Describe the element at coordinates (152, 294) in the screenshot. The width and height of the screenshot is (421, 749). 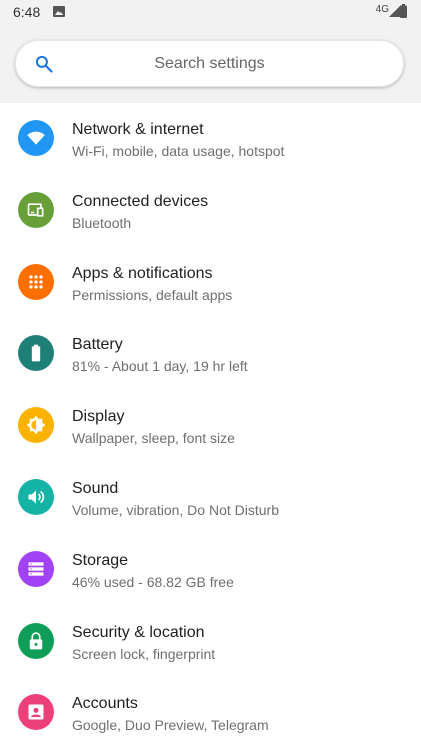
I see `item-subtitle: Permissions, default apps` at that location.